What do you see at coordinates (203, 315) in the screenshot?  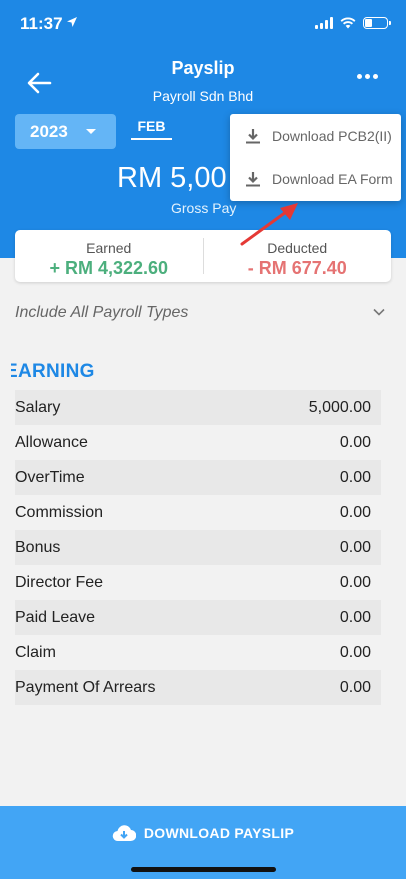 I see `payroll-type-filter: Include All Payroll Types` at bounding box center [203, 315].